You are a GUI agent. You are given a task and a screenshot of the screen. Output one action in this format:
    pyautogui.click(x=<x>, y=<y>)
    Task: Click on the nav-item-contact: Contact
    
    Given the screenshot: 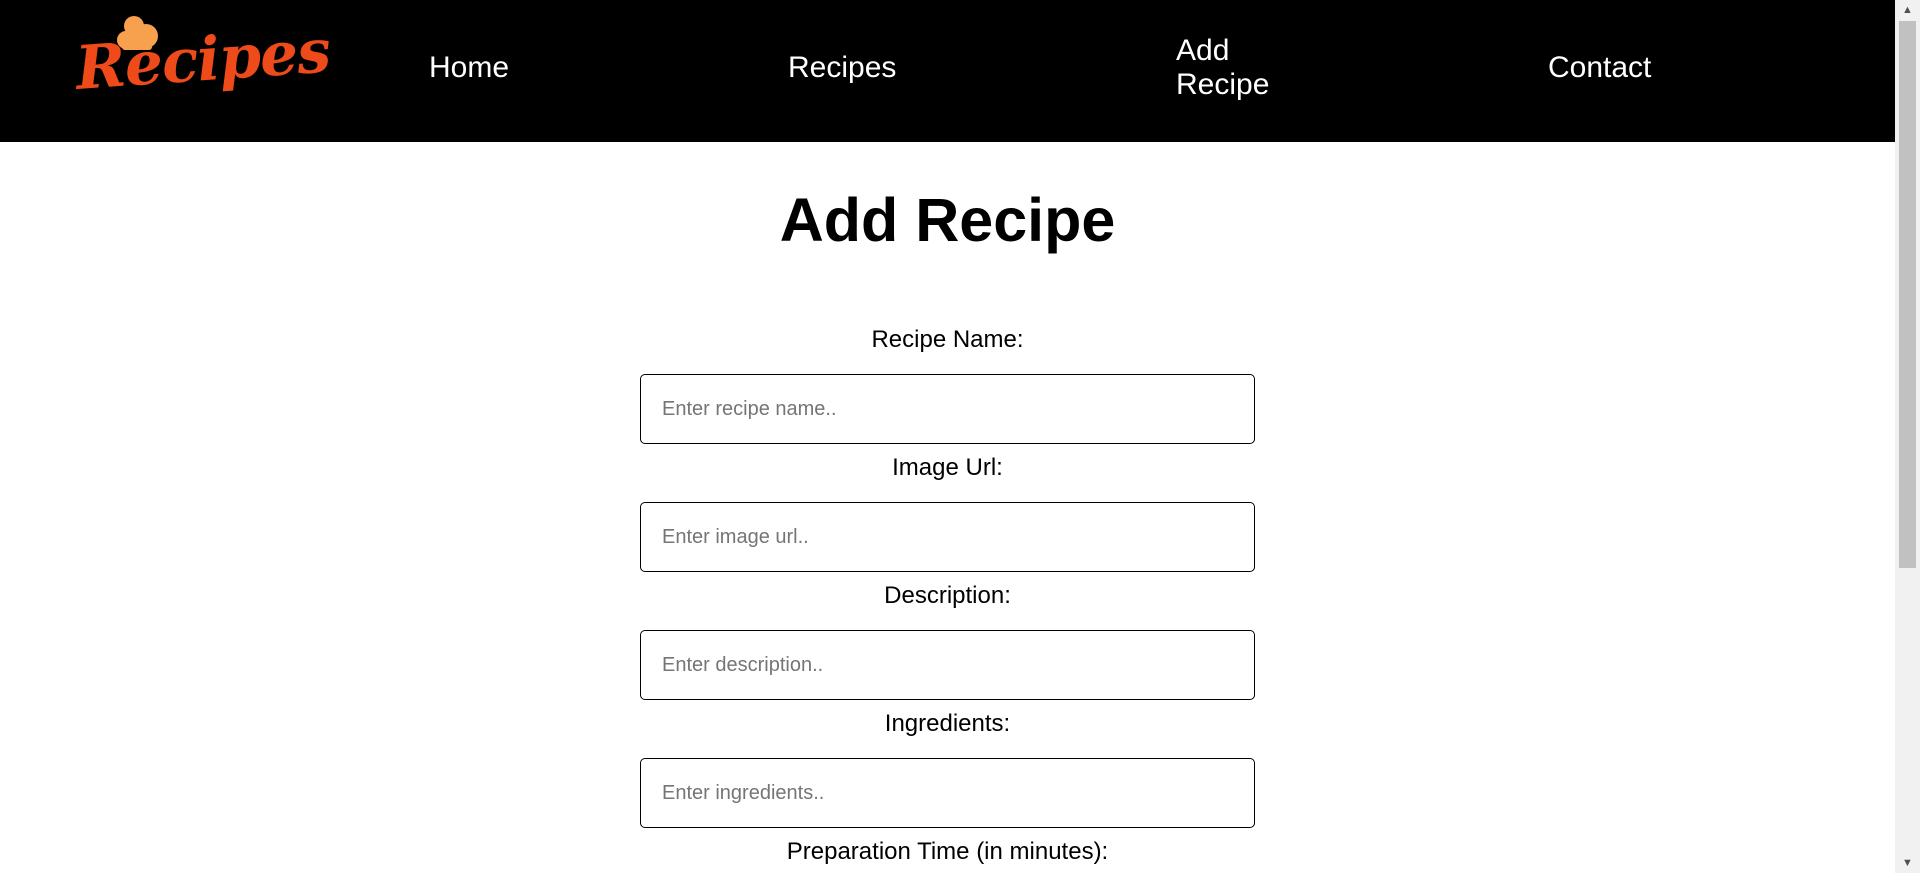 What is the action you would take?
    pyautogui.click(x=1599, y=68)
    